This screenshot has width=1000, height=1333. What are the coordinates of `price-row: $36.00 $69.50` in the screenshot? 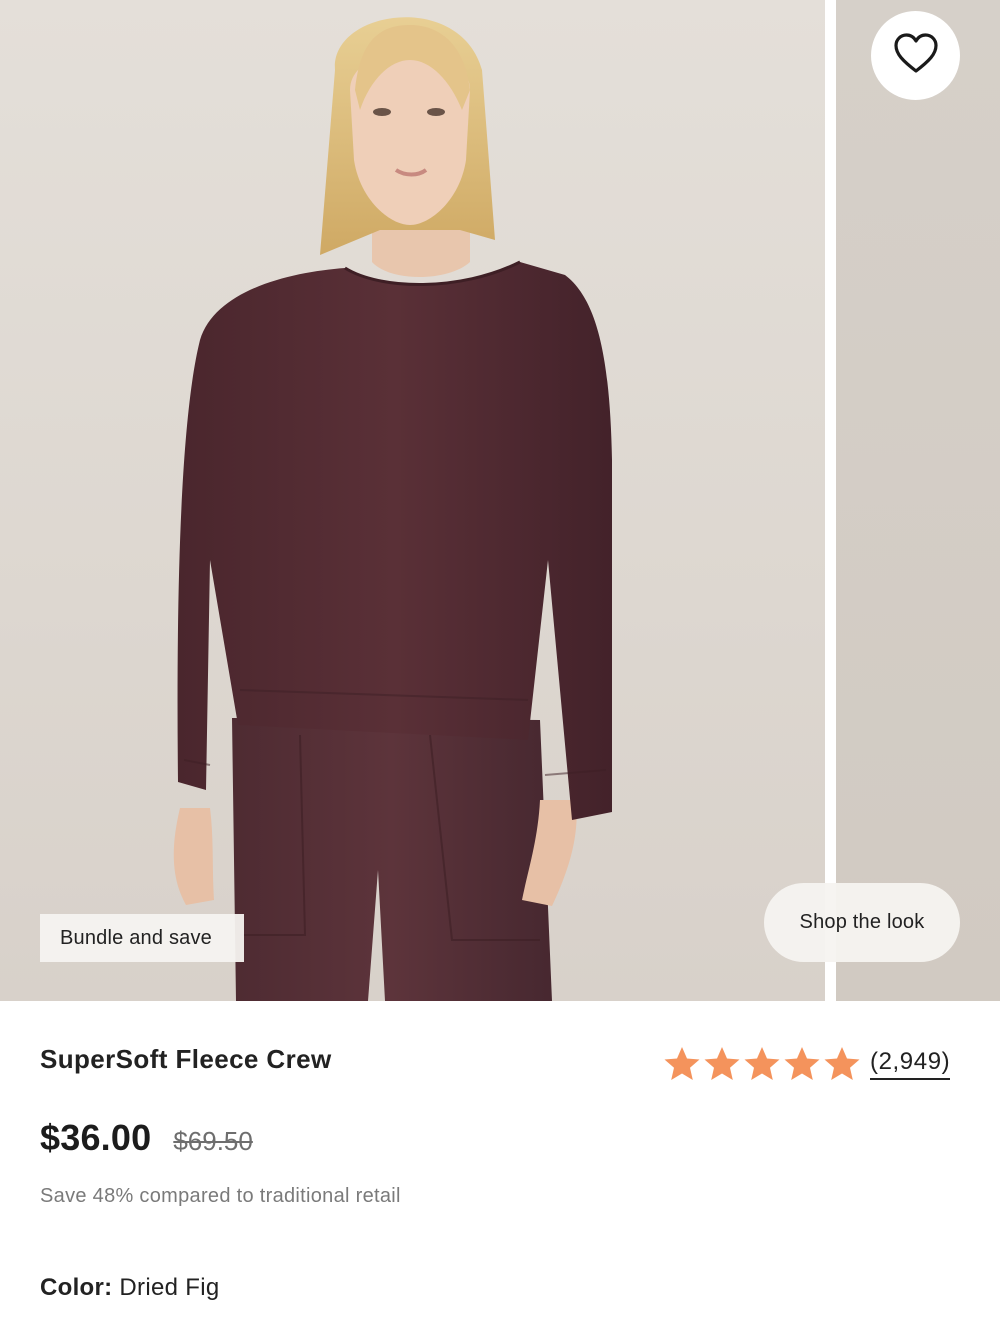 It's located at (146, 1138).